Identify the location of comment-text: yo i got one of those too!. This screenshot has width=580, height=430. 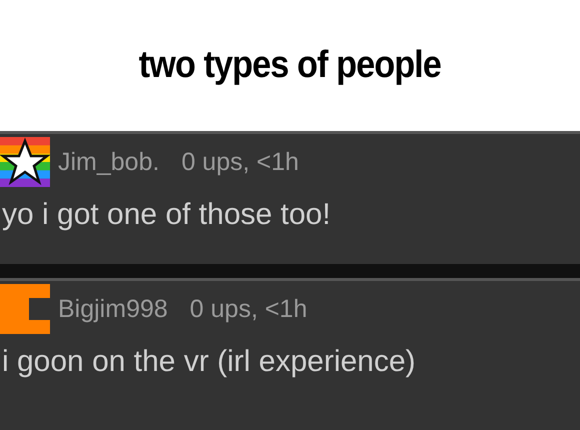
(166, 214).